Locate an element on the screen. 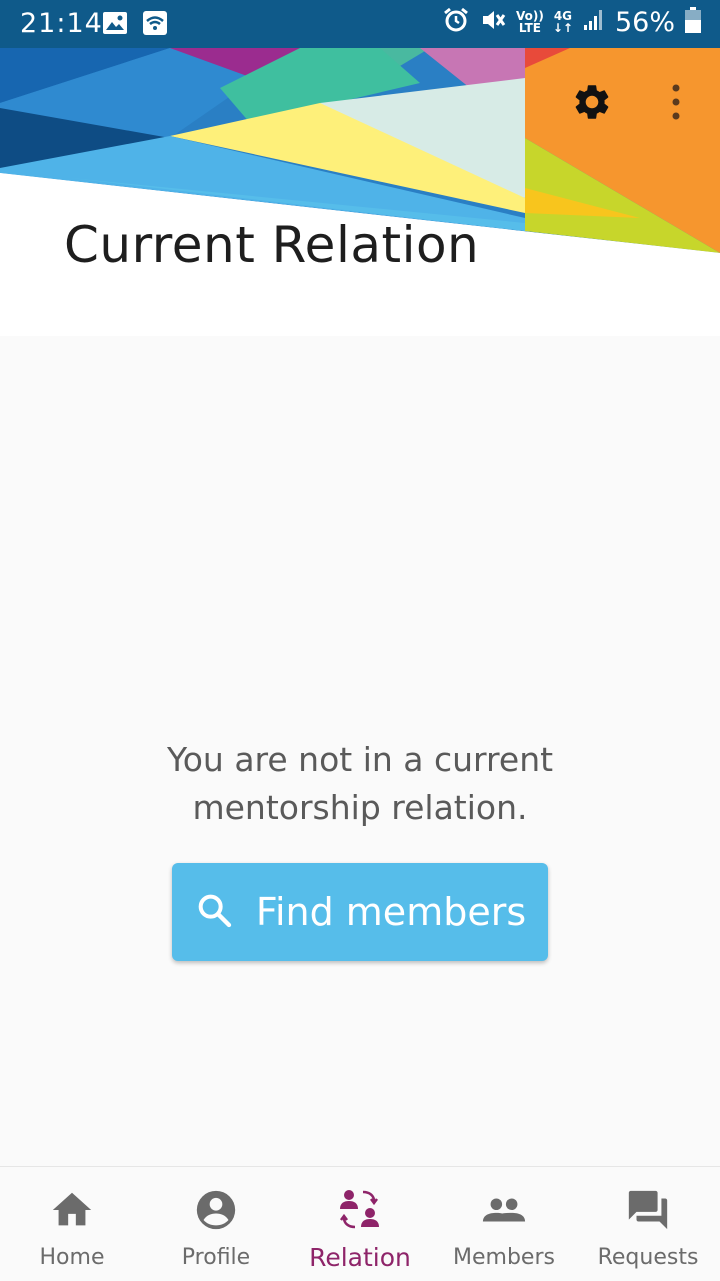 Image resolution: width=720 pixels, height=1281 pixels. nav-label-home: Home is located at coordinates (72, 1257).